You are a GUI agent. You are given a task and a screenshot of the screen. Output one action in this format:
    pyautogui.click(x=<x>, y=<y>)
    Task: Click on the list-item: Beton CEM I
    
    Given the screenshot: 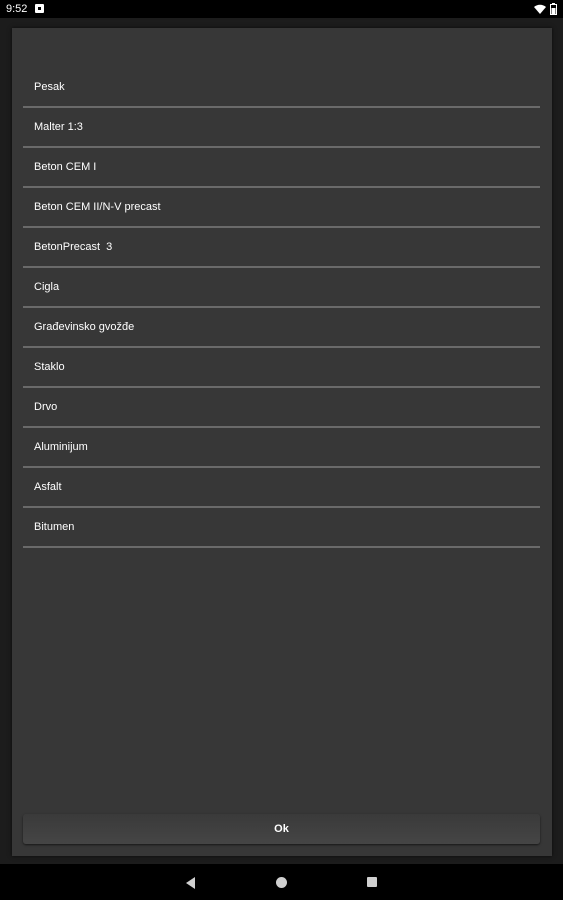 What is the action you would take?
    pyautogui.click(x=281, y=168)
    